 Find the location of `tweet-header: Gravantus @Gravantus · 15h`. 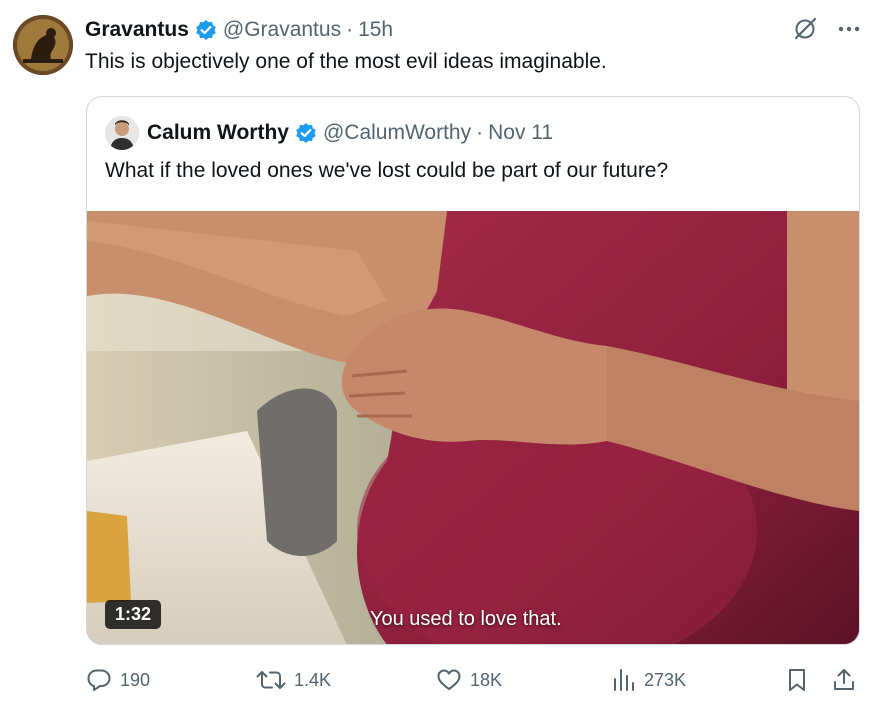

tweet-header: Gravantus @Gravantus · 15h is located at coordinates (239, 30).